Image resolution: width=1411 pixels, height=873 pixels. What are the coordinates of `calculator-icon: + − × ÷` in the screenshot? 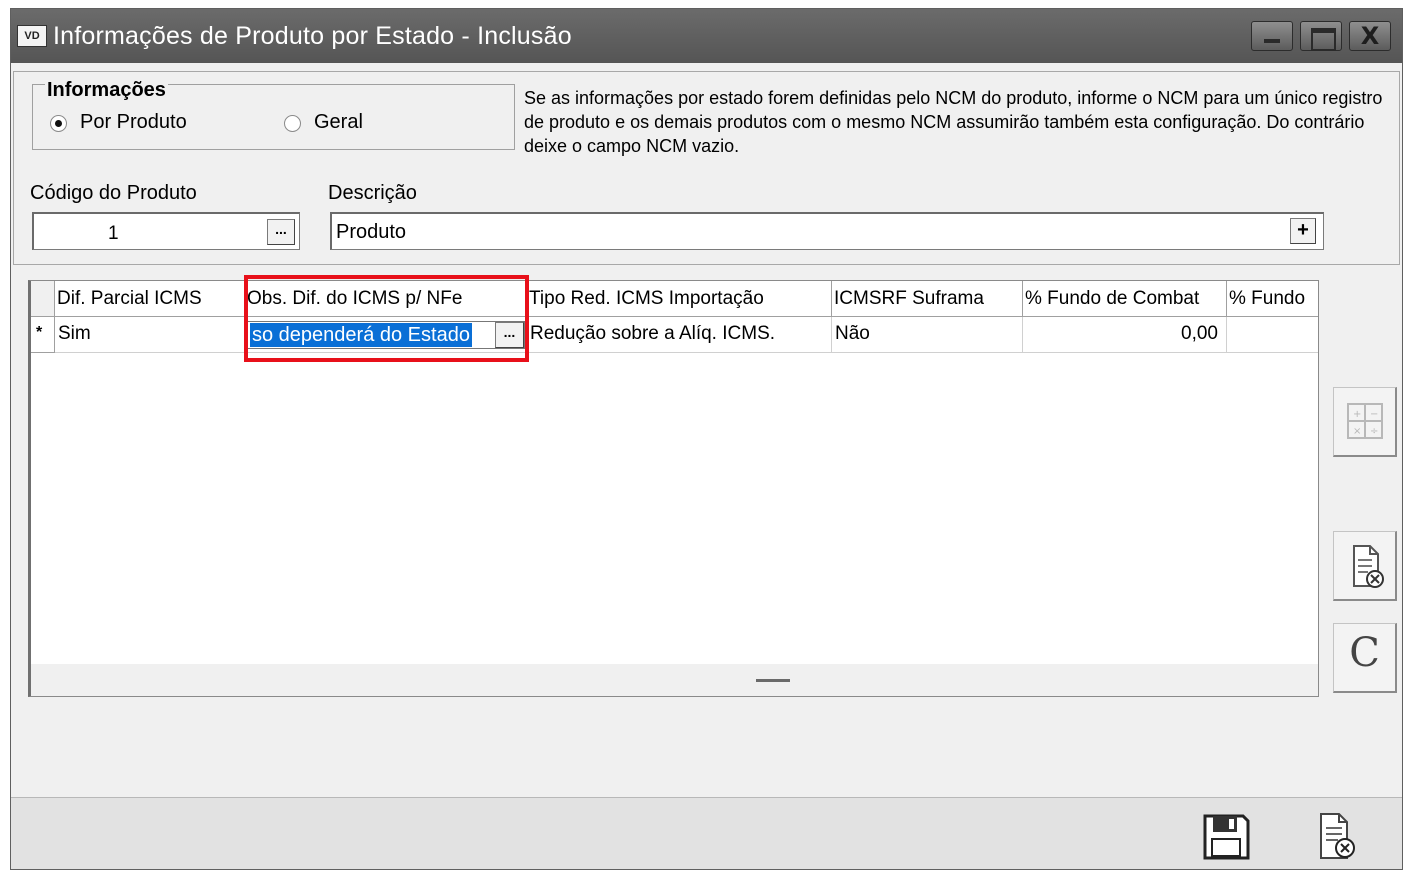 It's located at (1365, 421).